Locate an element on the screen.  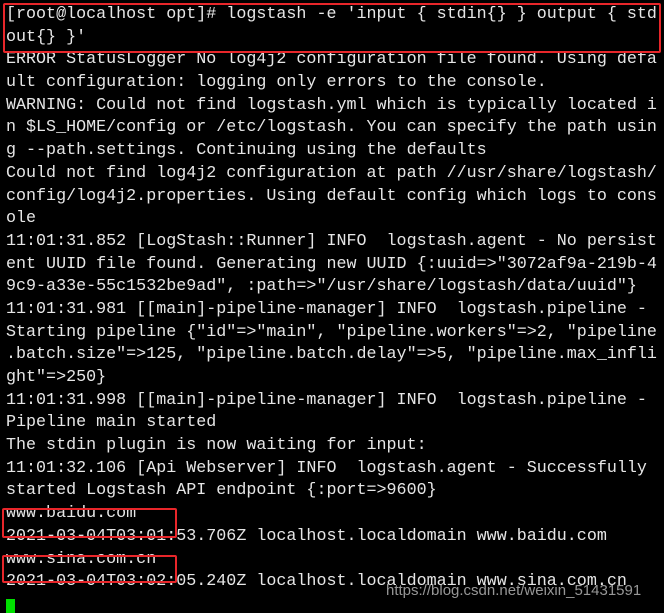
highlight-input-baidu-box is located at coordinates (89, 523).